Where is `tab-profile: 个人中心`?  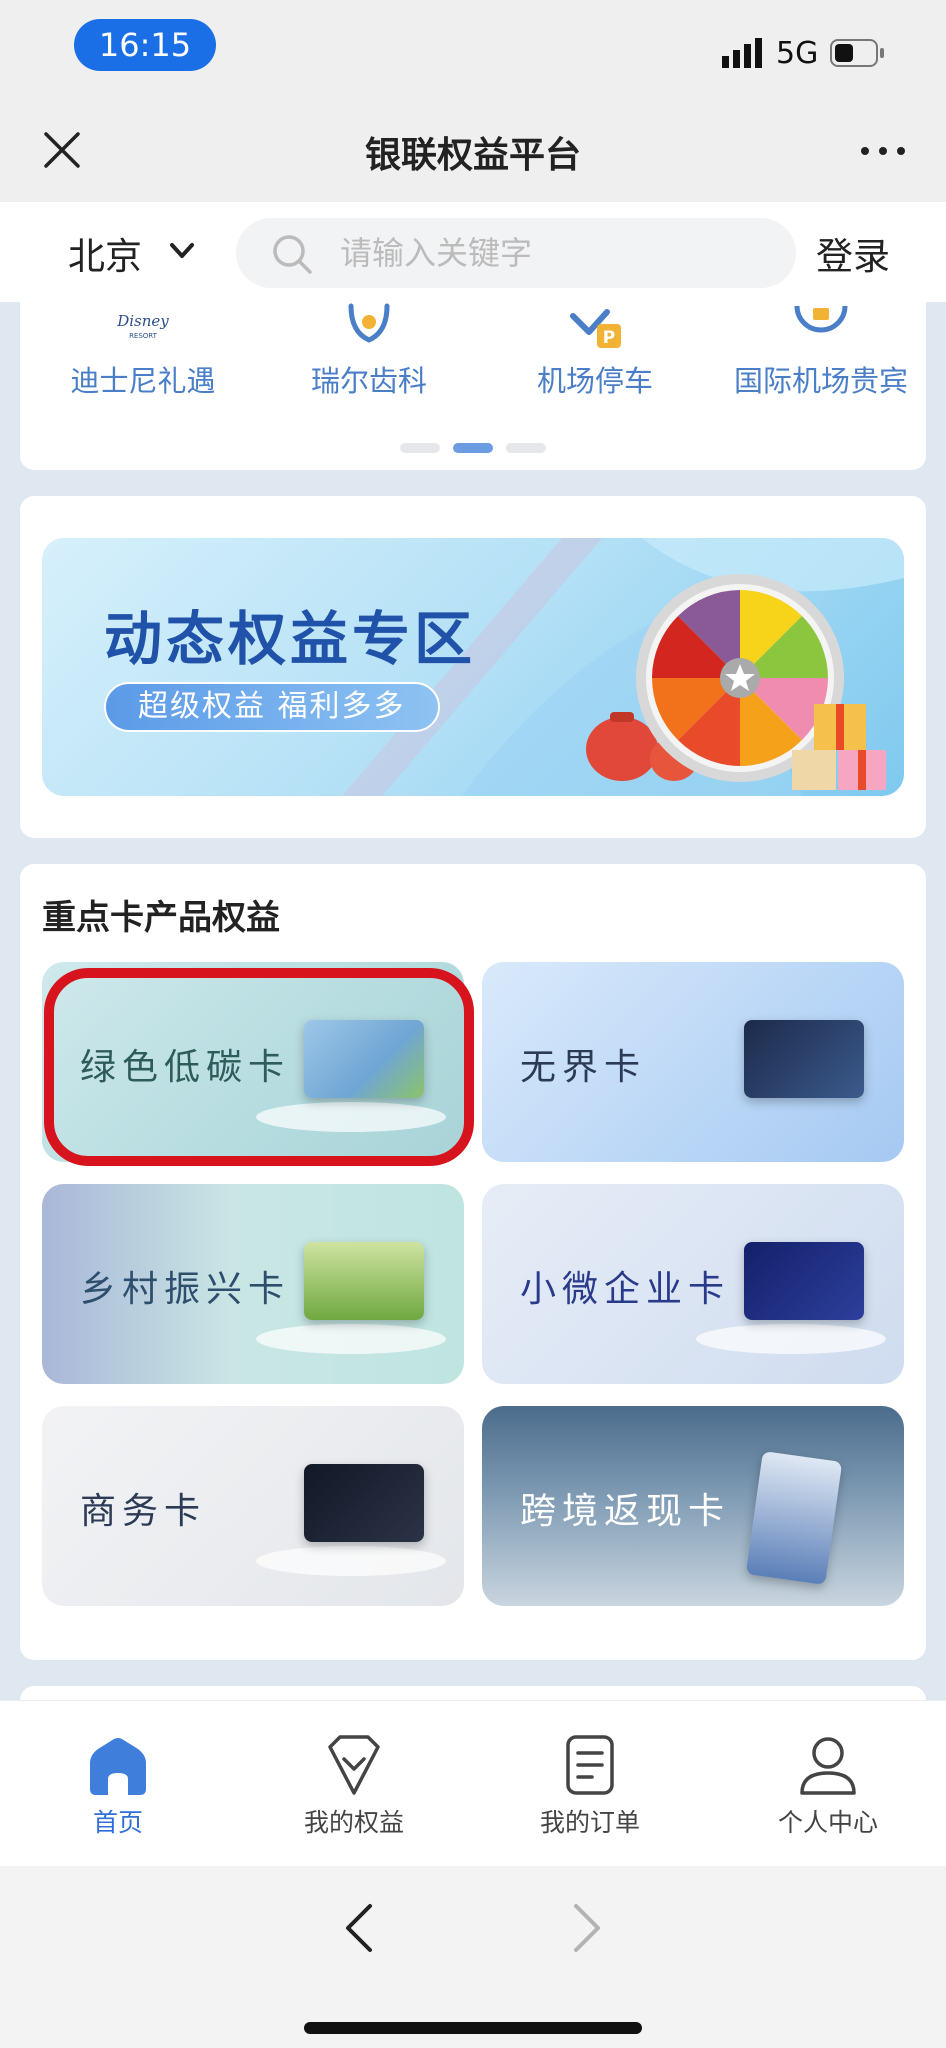
tab-profile: 个人中心 is located at coordinates (828, 1786).